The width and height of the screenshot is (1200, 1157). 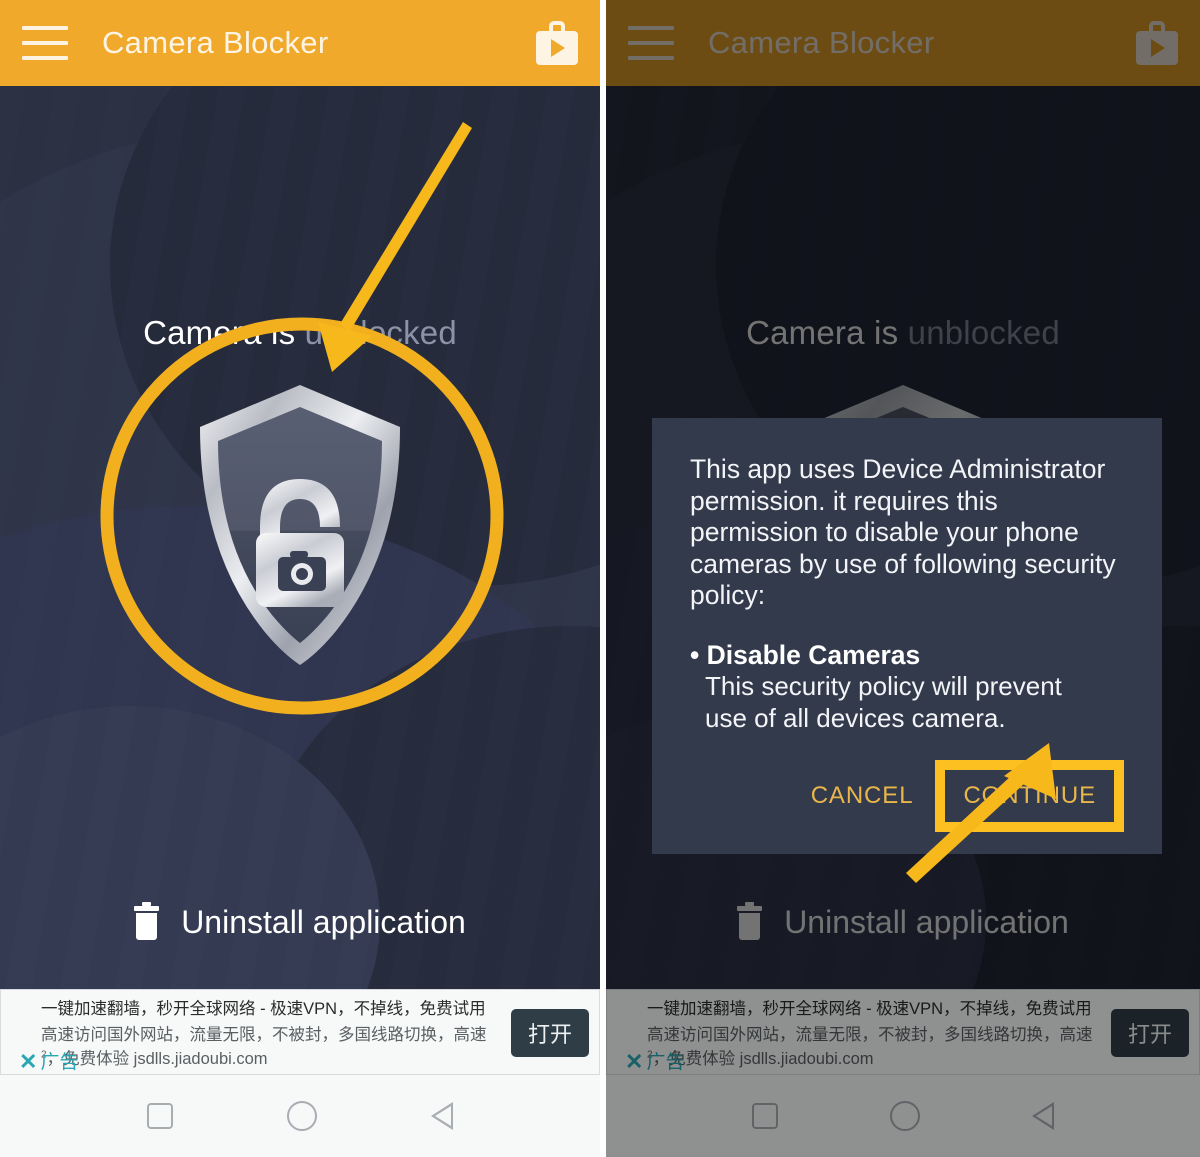 I want to click on continue-button: CONTINUE, so click(x=1029, y=796).